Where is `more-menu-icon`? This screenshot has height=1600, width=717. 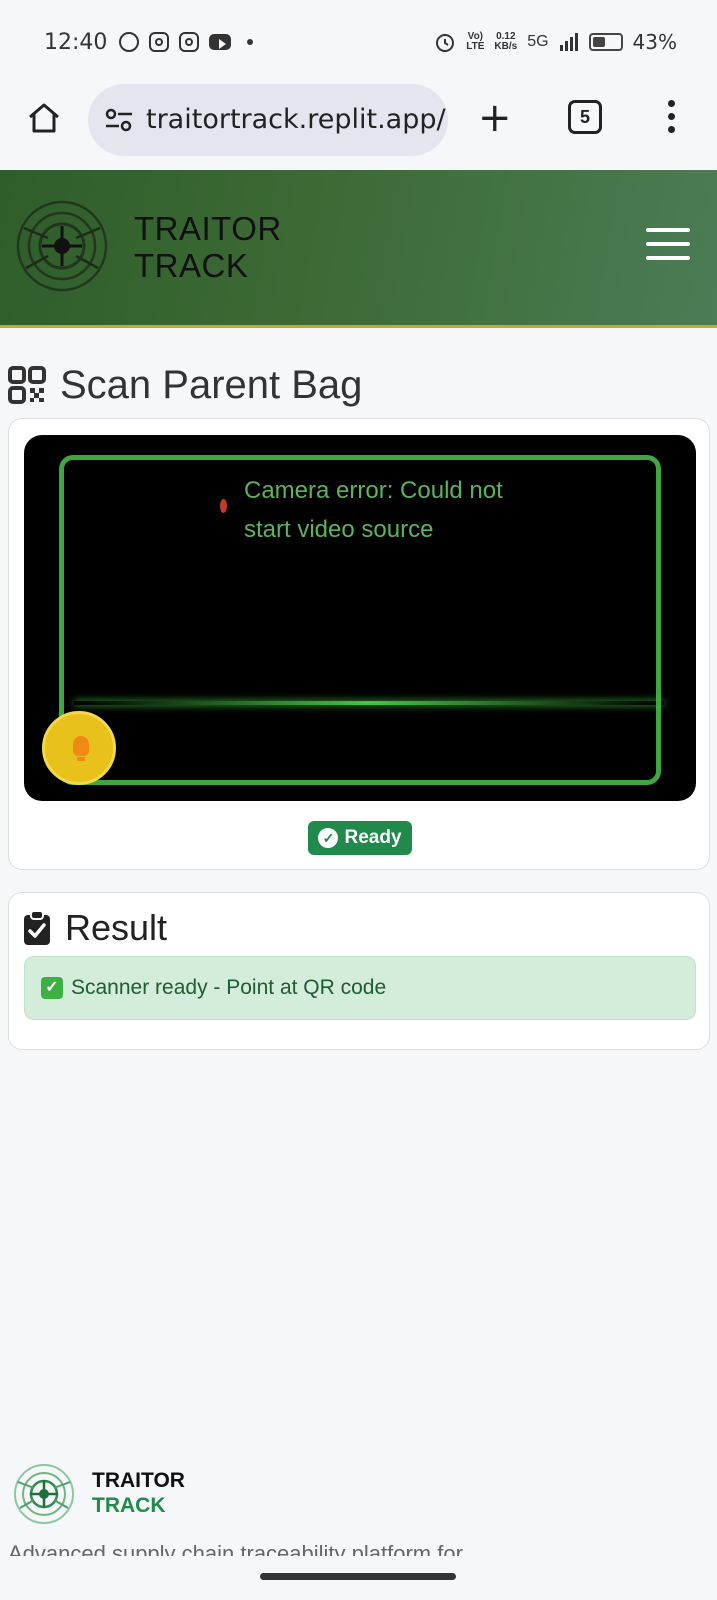
more-menu-icon is located at coordinates (672, 119).